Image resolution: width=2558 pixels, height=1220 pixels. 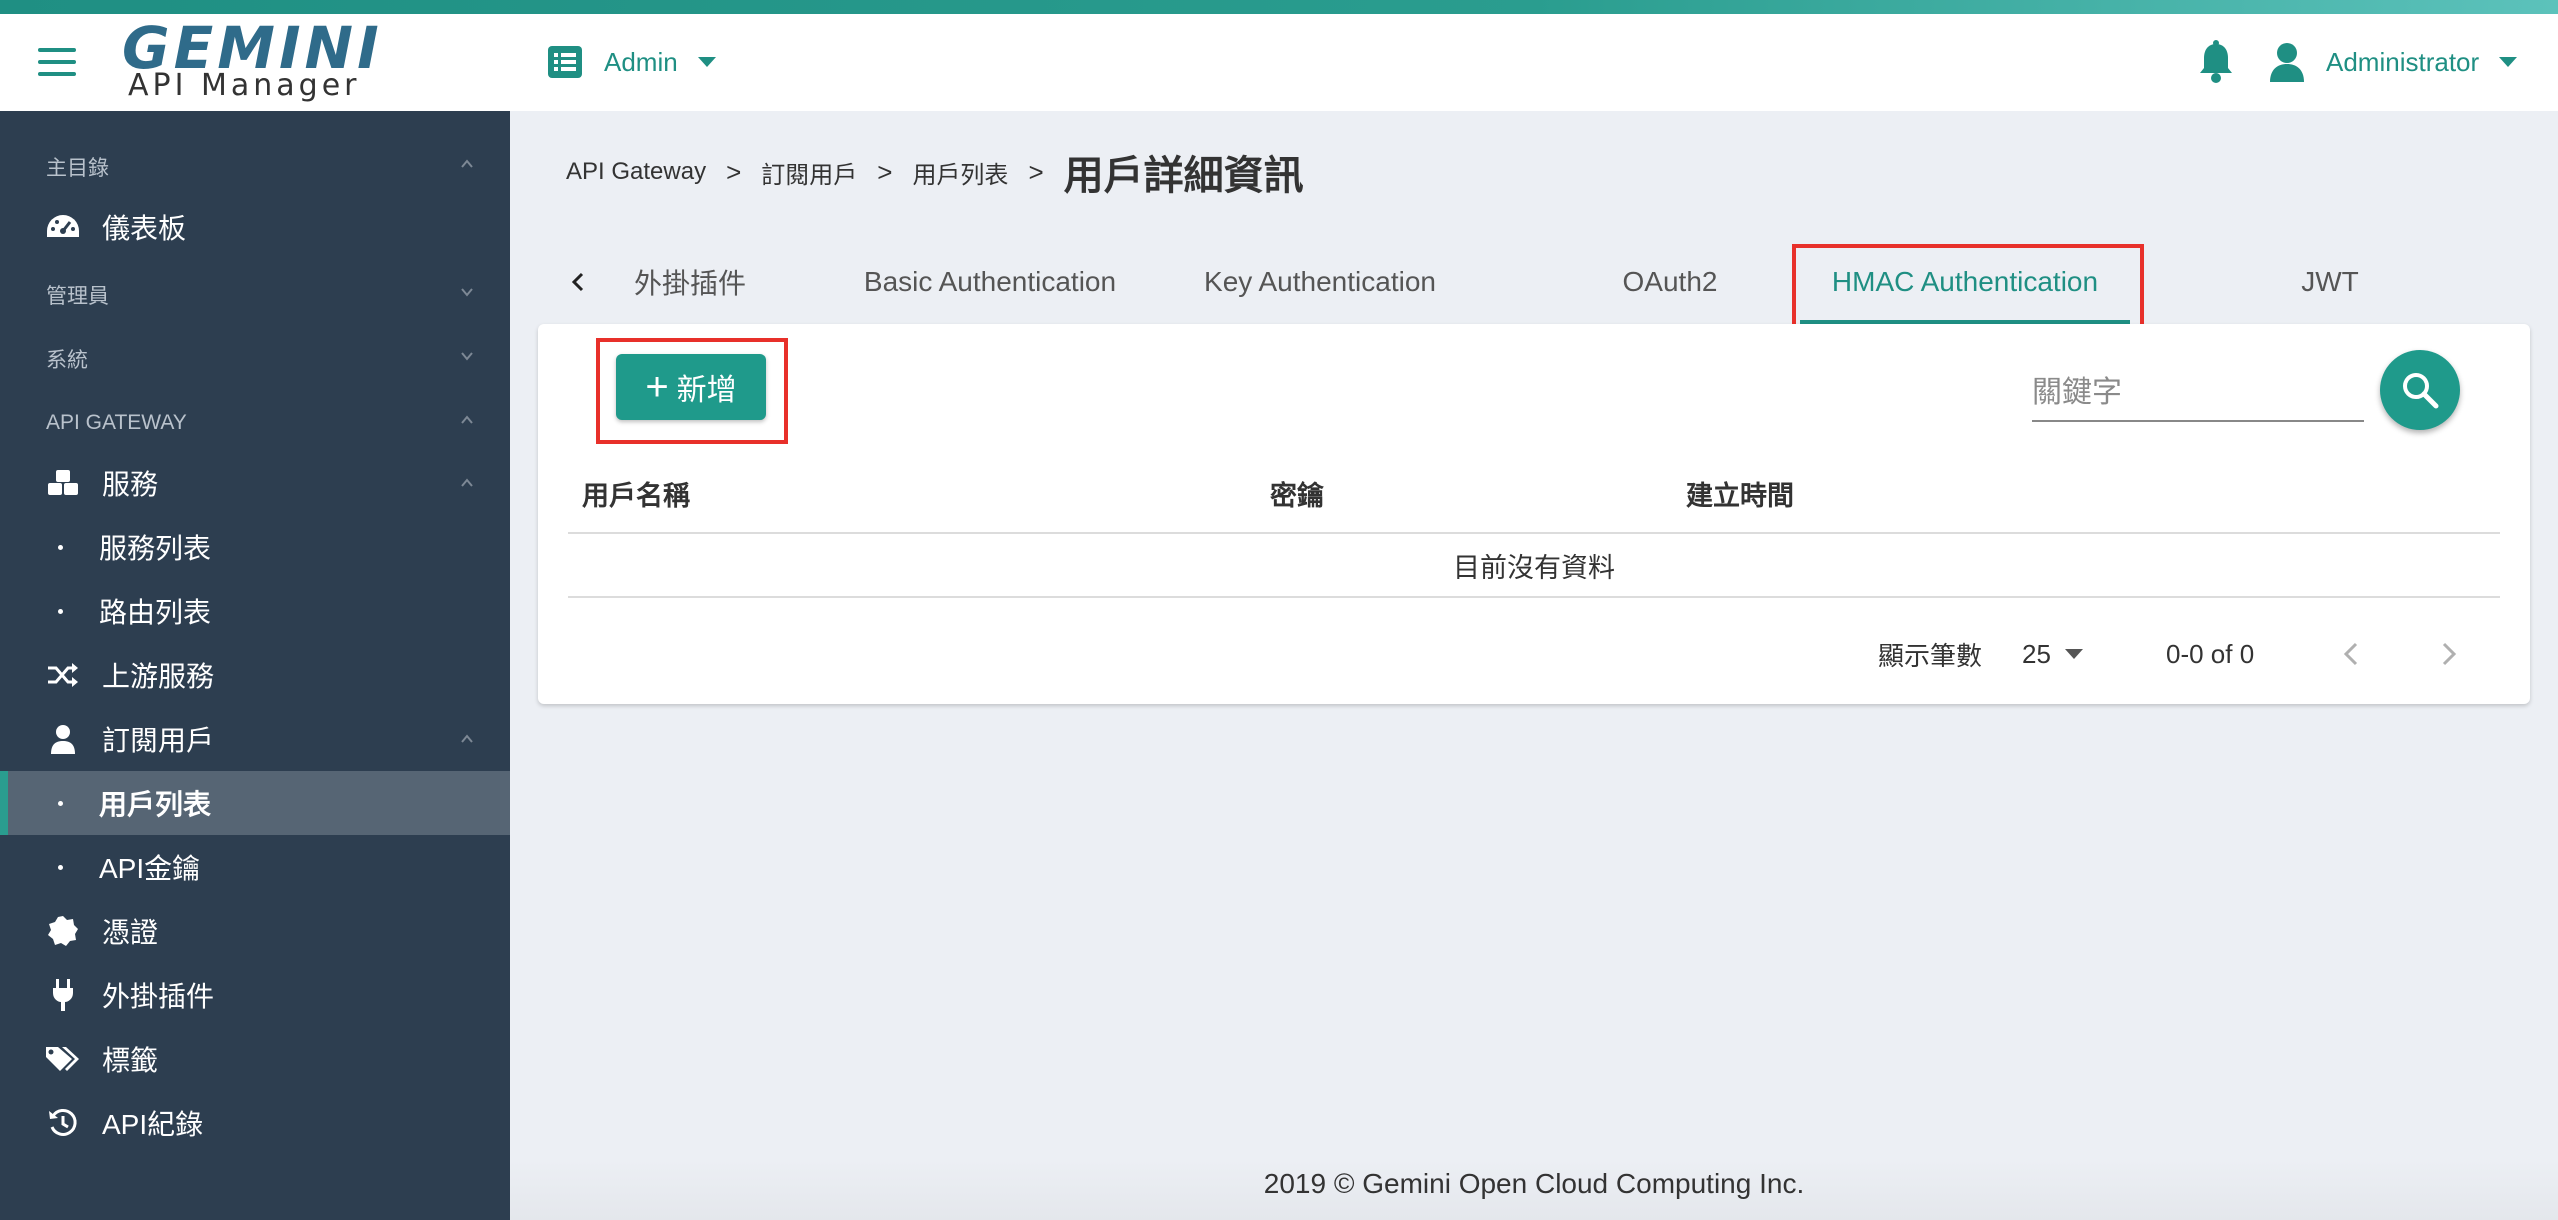 What do you see at coordinates (255, 675) in the screenshot?
I see `sidebar-item-upstream: 上游服務` at bounding box center [255, 675].